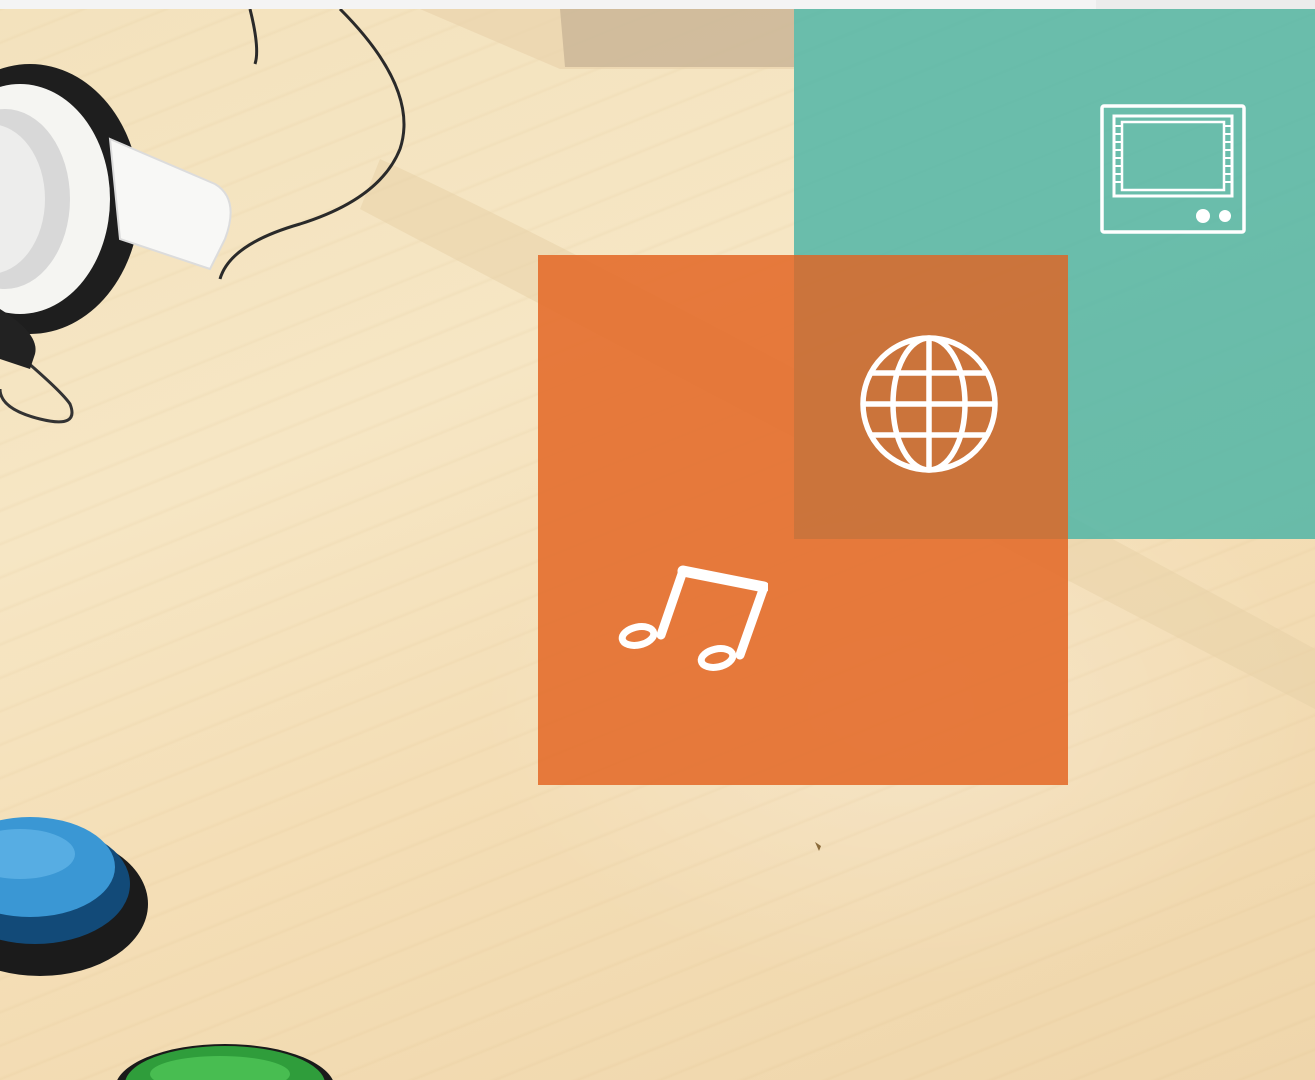 The image size is (1315, 1080). What do you see at coordinates (116, 216) in the screenshot?
I see `headphones` at bounding box center [116, 216].